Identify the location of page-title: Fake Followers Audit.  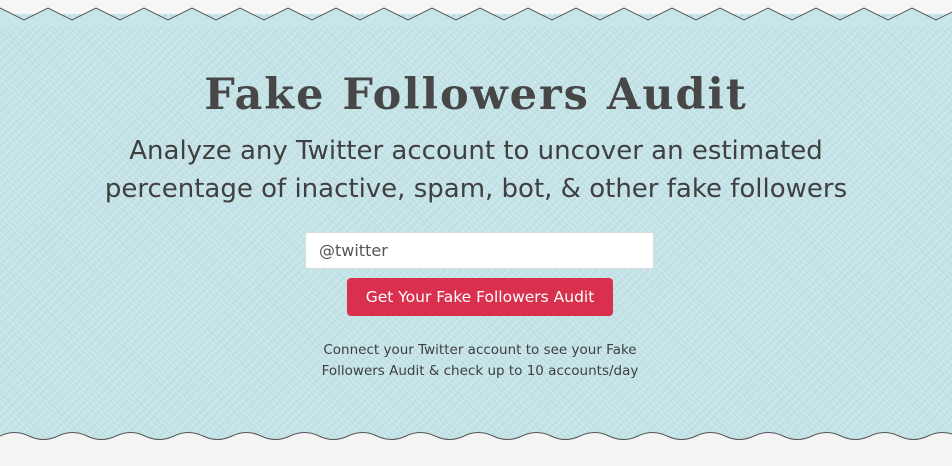
(476, 95).